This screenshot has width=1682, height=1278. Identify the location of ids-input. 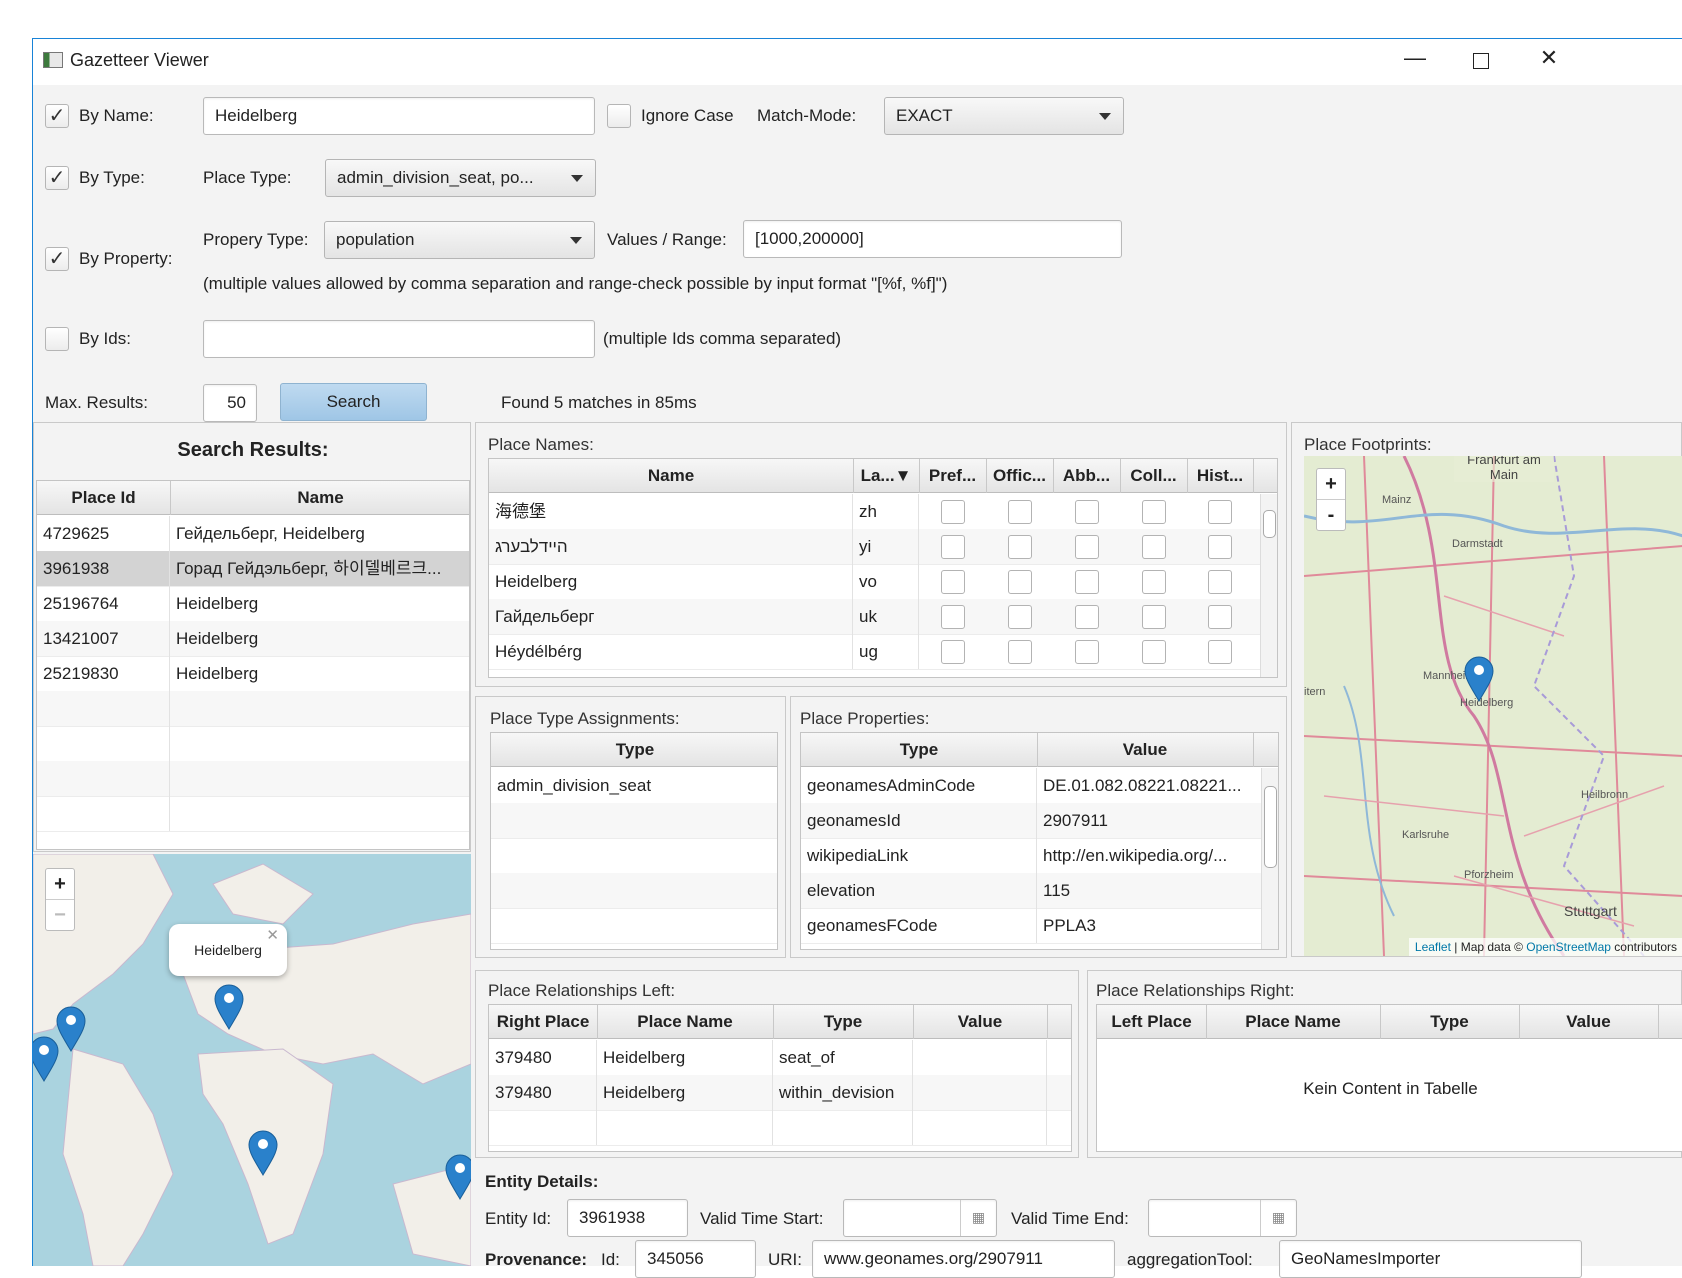
(399, 339).